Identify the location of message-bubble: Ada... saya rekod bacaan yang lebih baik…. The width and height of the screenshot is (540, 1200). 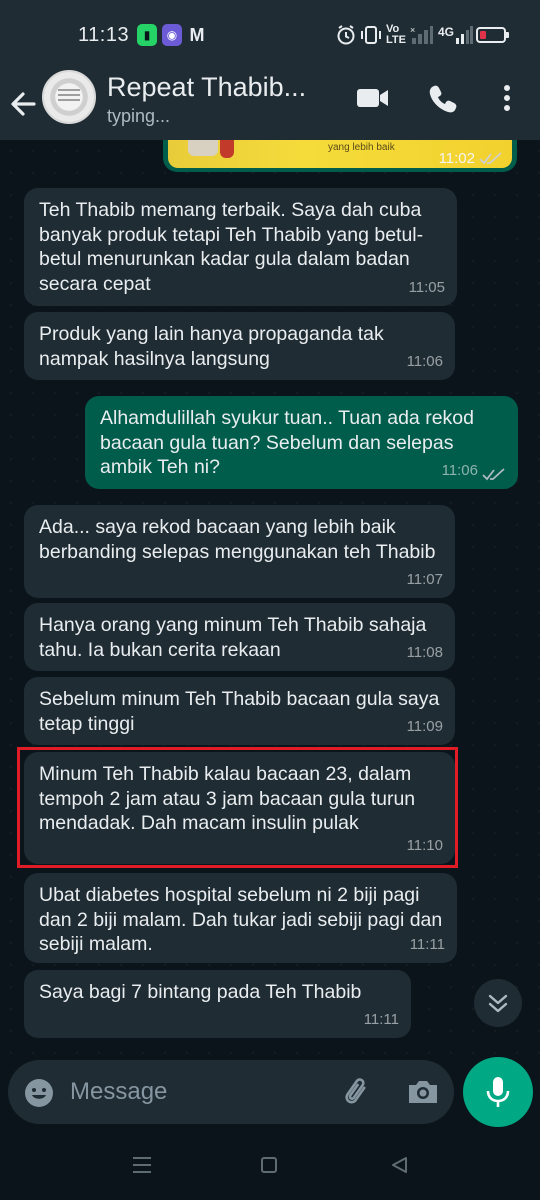
(239, 551).